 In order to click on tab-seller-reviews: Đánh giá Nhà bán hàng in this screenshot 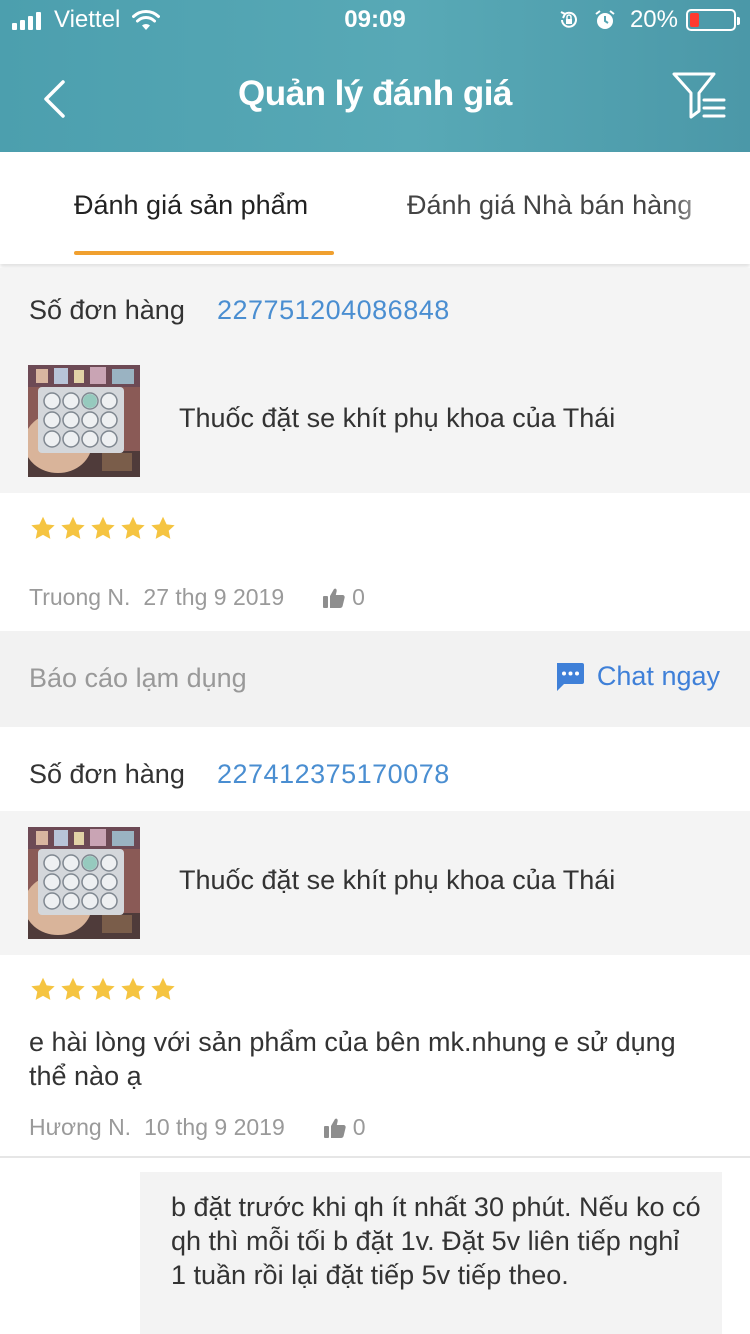, I will do `click(549, 205)`.